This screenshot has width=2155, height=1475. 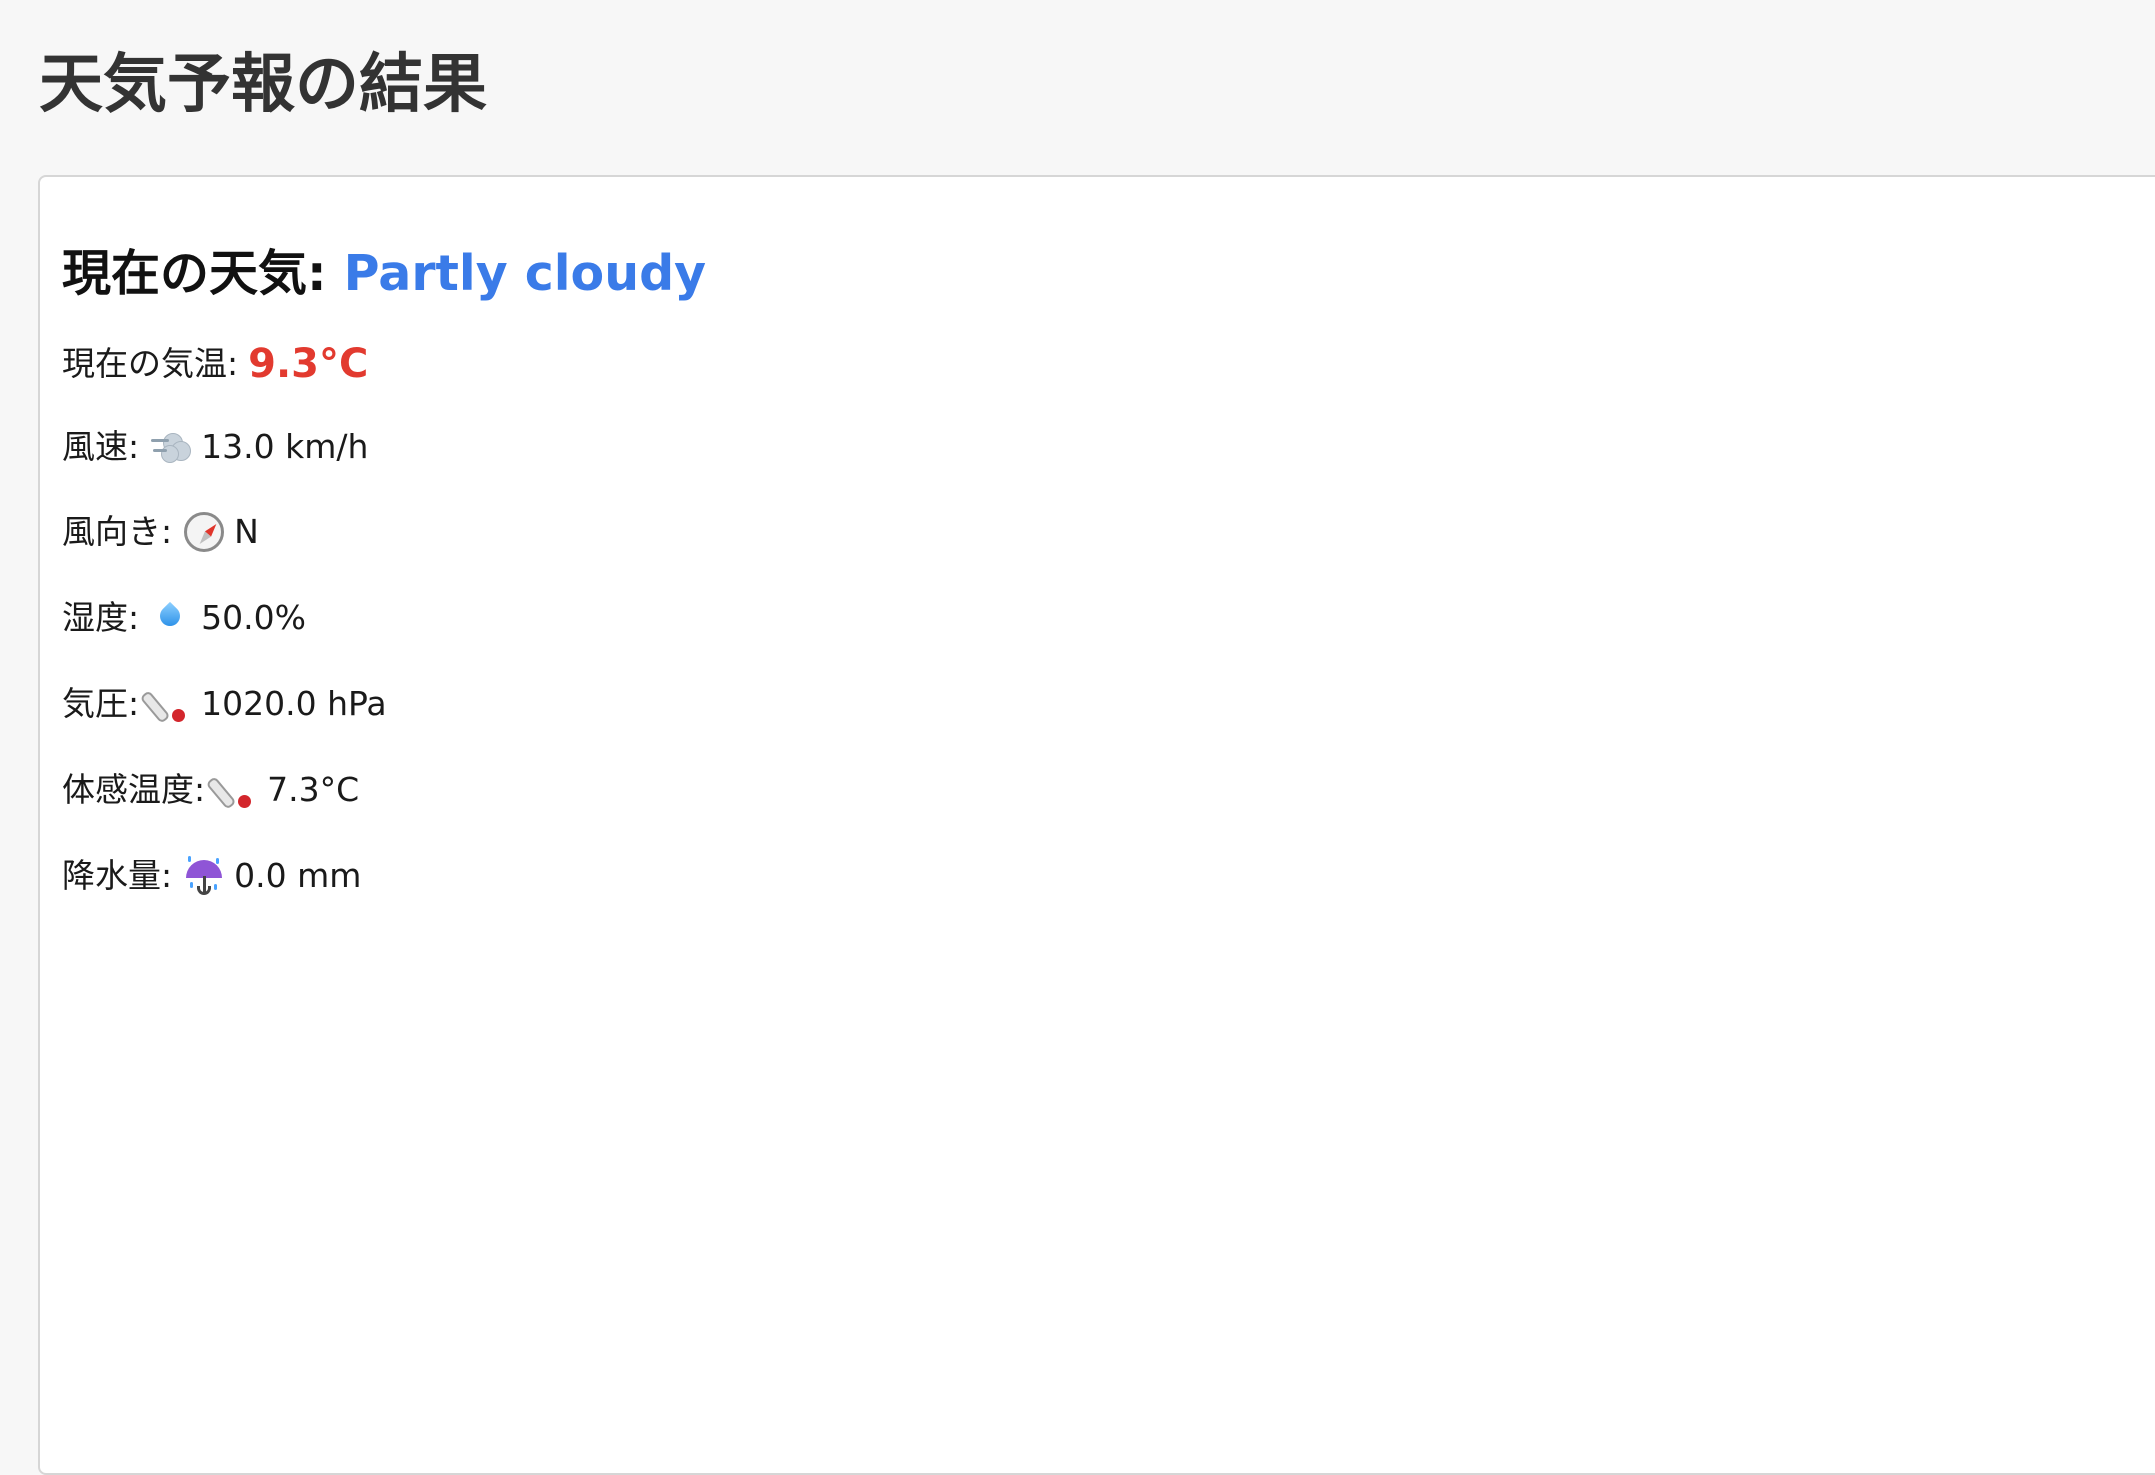 What do you see at coordinates (204, 876) in the screenshot?
I see `umbrella-rain-icon` at bounding box center [204, 876].